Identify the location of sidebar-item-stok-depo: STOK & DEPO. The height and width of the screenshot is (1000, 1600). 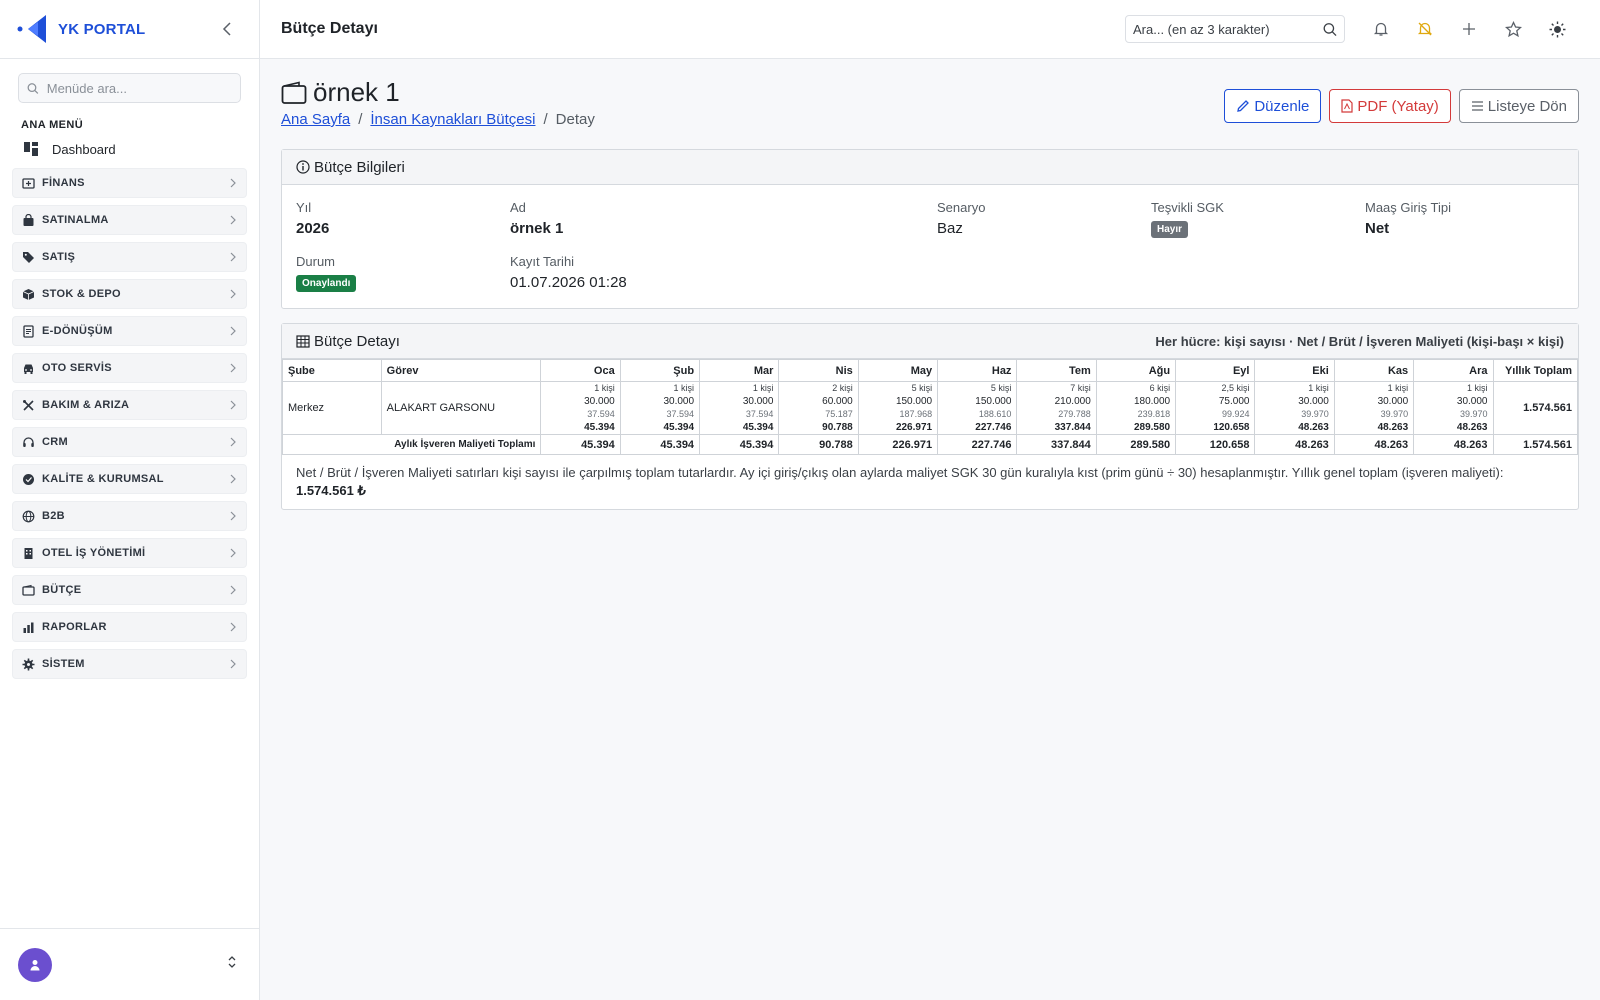
(129, 294).